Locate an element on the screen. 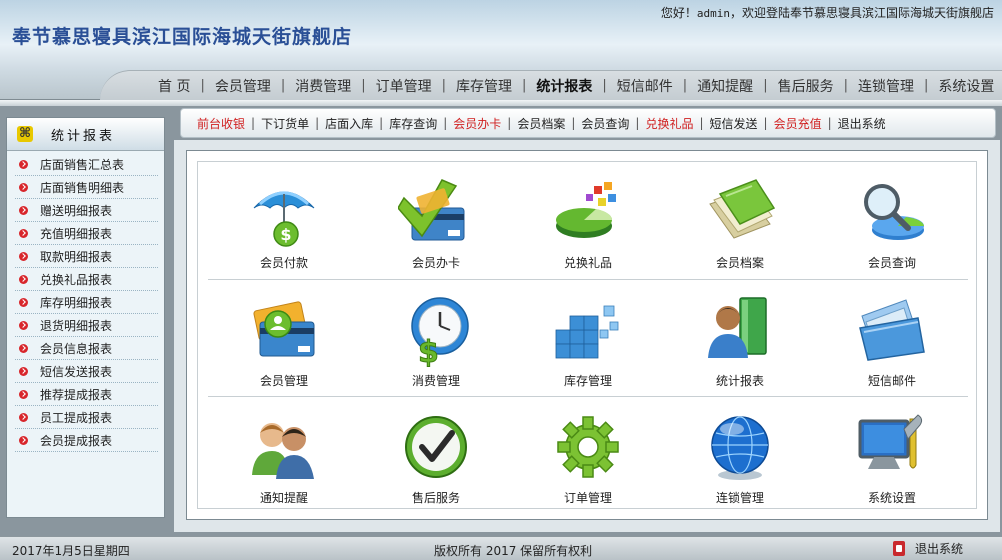 This screenshot has height=560, width=1002. gear-order-icon is located at coordinates (588, 447).